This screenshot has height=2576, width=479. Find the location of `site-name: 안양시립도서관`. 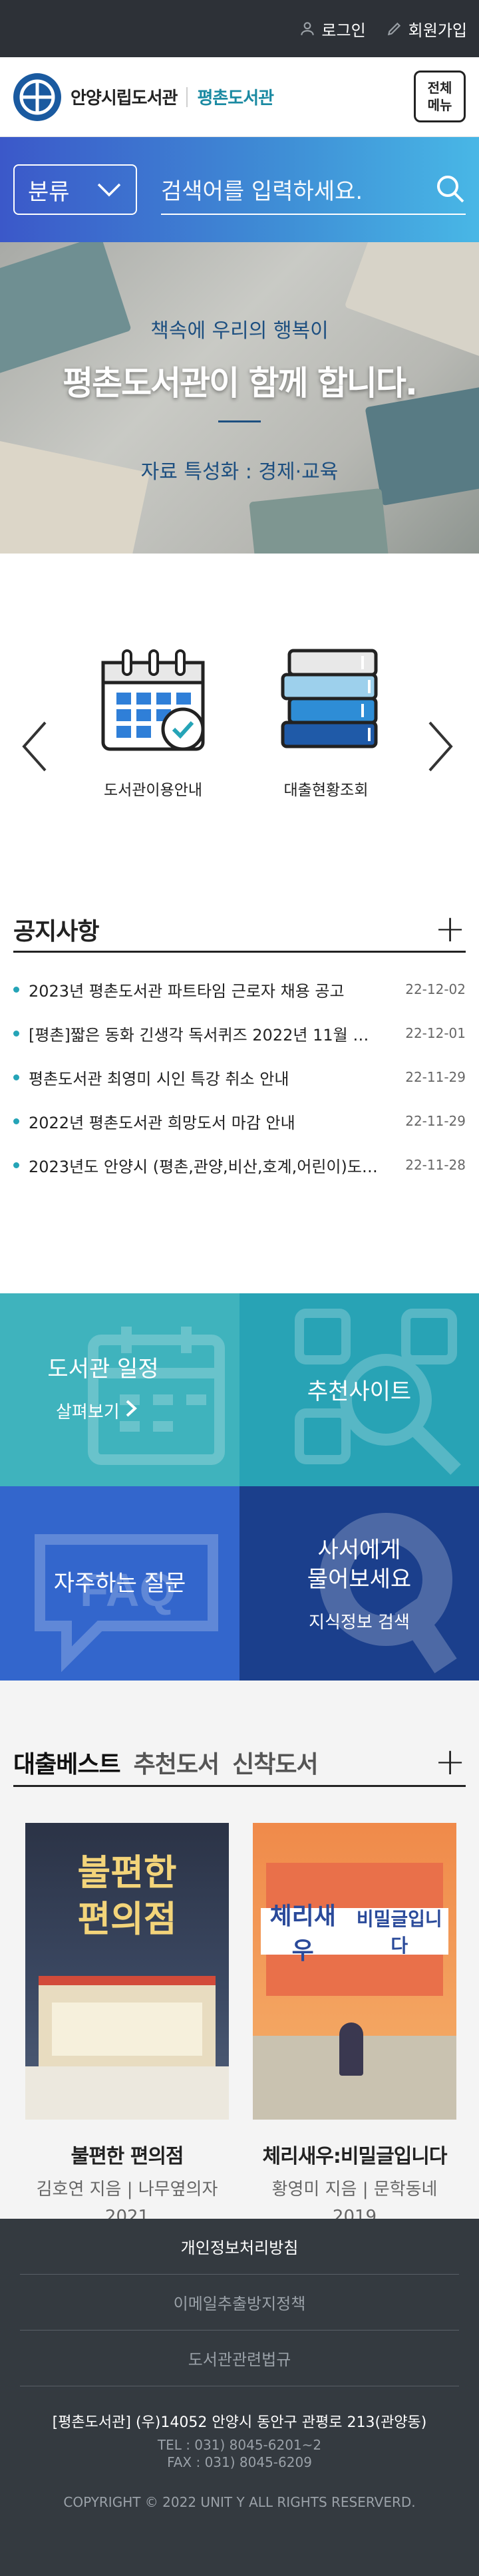

site-name: 안양시립도서관 is located at coordinates (124, 96).